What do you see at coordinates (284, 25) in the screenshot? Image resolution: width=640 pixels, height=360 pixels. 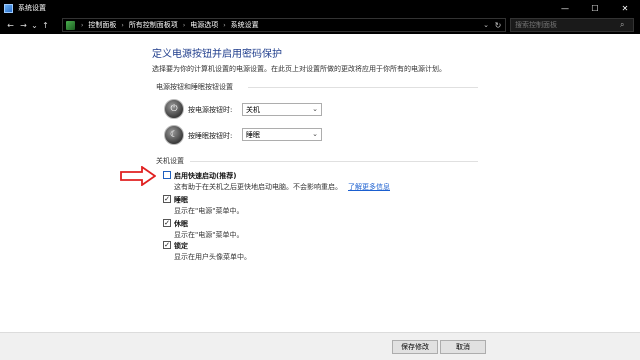 I see `breadcrumb: › 控制面板 › 所有控制面板项 › 电源选项 › 系统设置 ⌄ ↻` at bounding box center [284, 25].